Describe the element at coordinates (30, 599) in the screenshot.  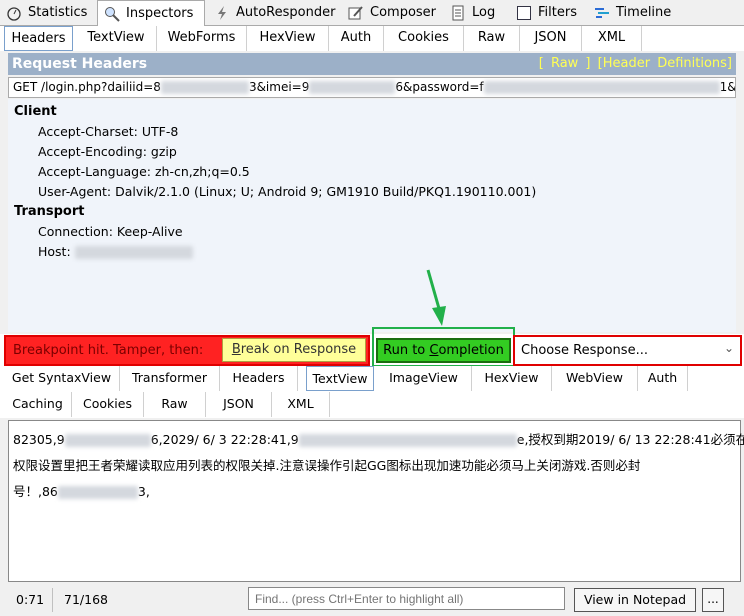
I see `cursor-position: 0:71` at that location.